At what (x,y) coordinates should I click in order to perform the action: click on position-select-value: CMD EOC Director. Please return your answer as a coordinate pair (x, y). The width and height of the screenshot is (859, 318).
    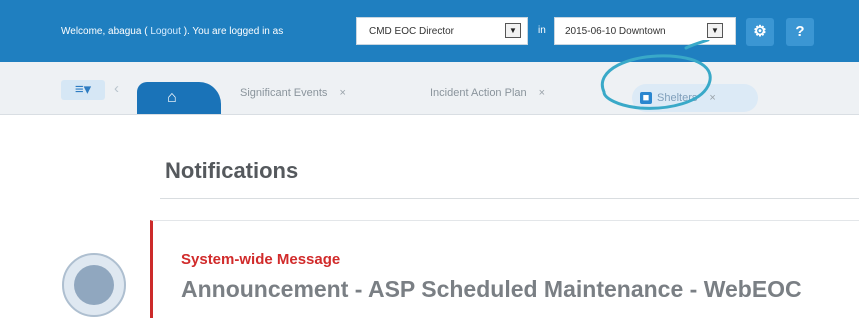
    Looking at the image, I should click on (412, 31).